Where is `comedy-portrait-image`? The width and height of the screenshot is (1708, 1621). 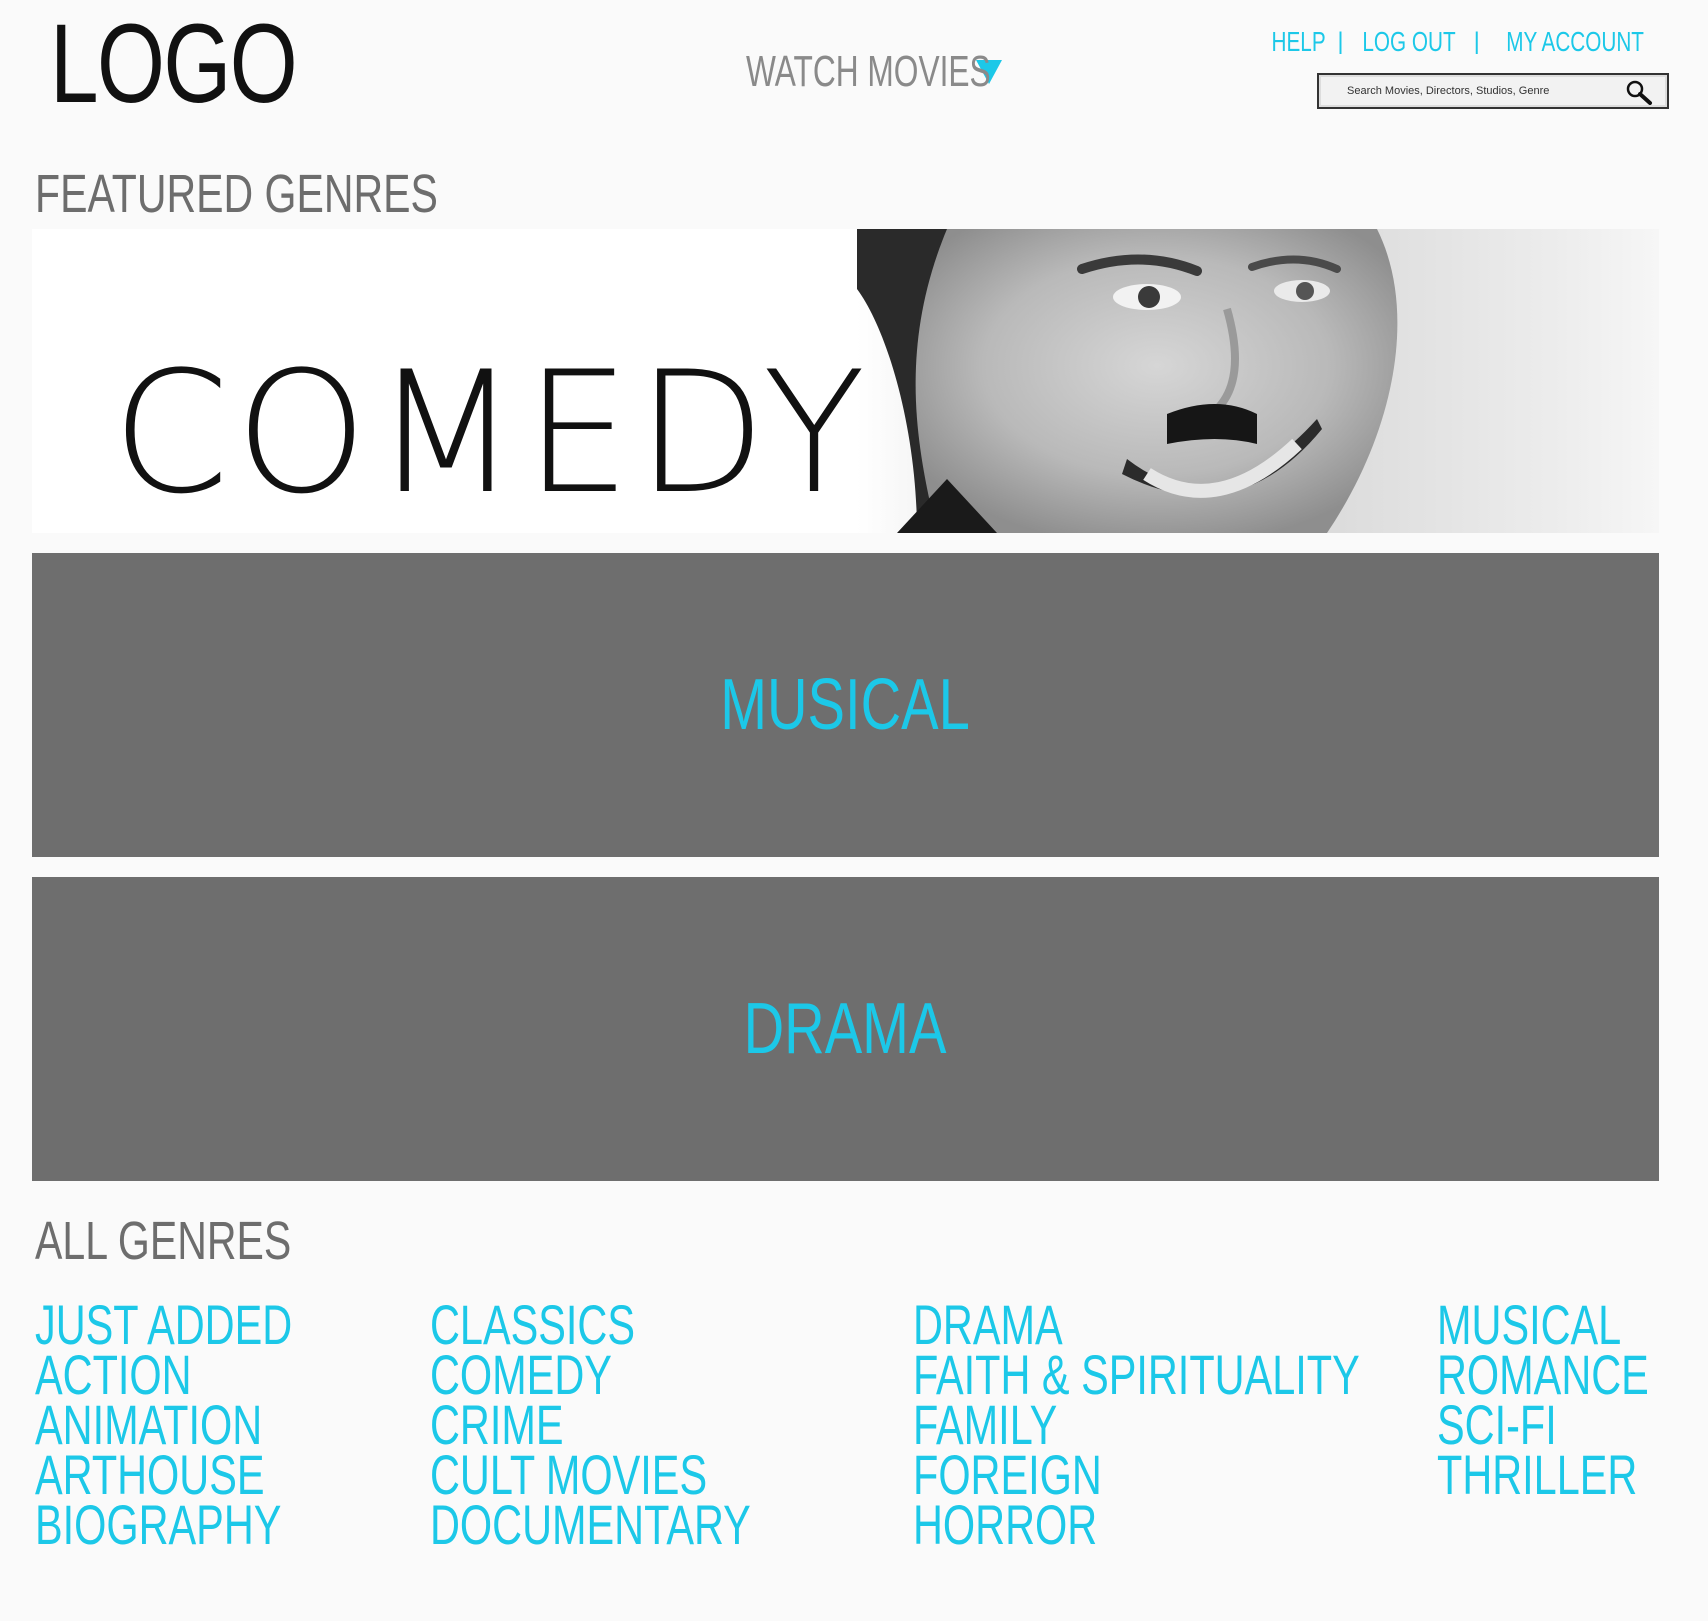 comedy-portrait-image is located at coordinates (1258, 381).